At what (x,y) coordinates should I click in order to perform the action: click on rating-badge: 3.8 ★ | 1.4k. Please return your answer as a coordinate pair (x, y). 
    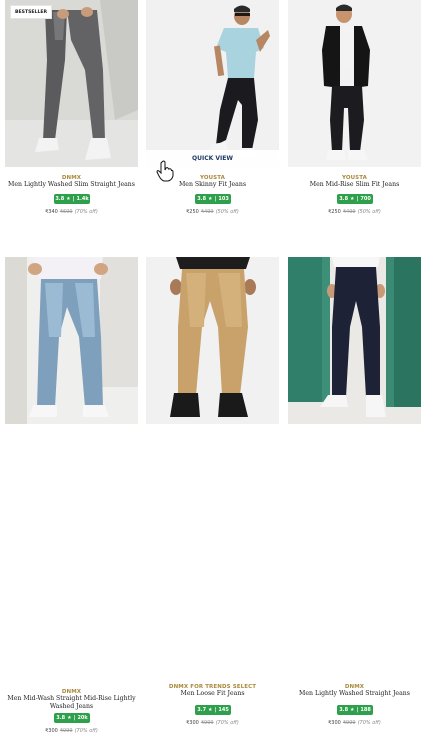
    Looking at the image, I should click on (72, 199).